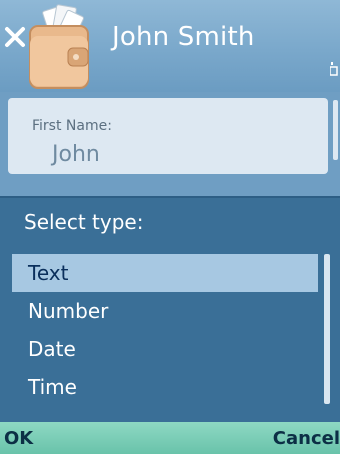 The height and width of the screenshot is (454, 340). What do you see at coordinates (327, 329) in the screenshot?
I see `list-scrollbar` at bounding box center [327, 329].